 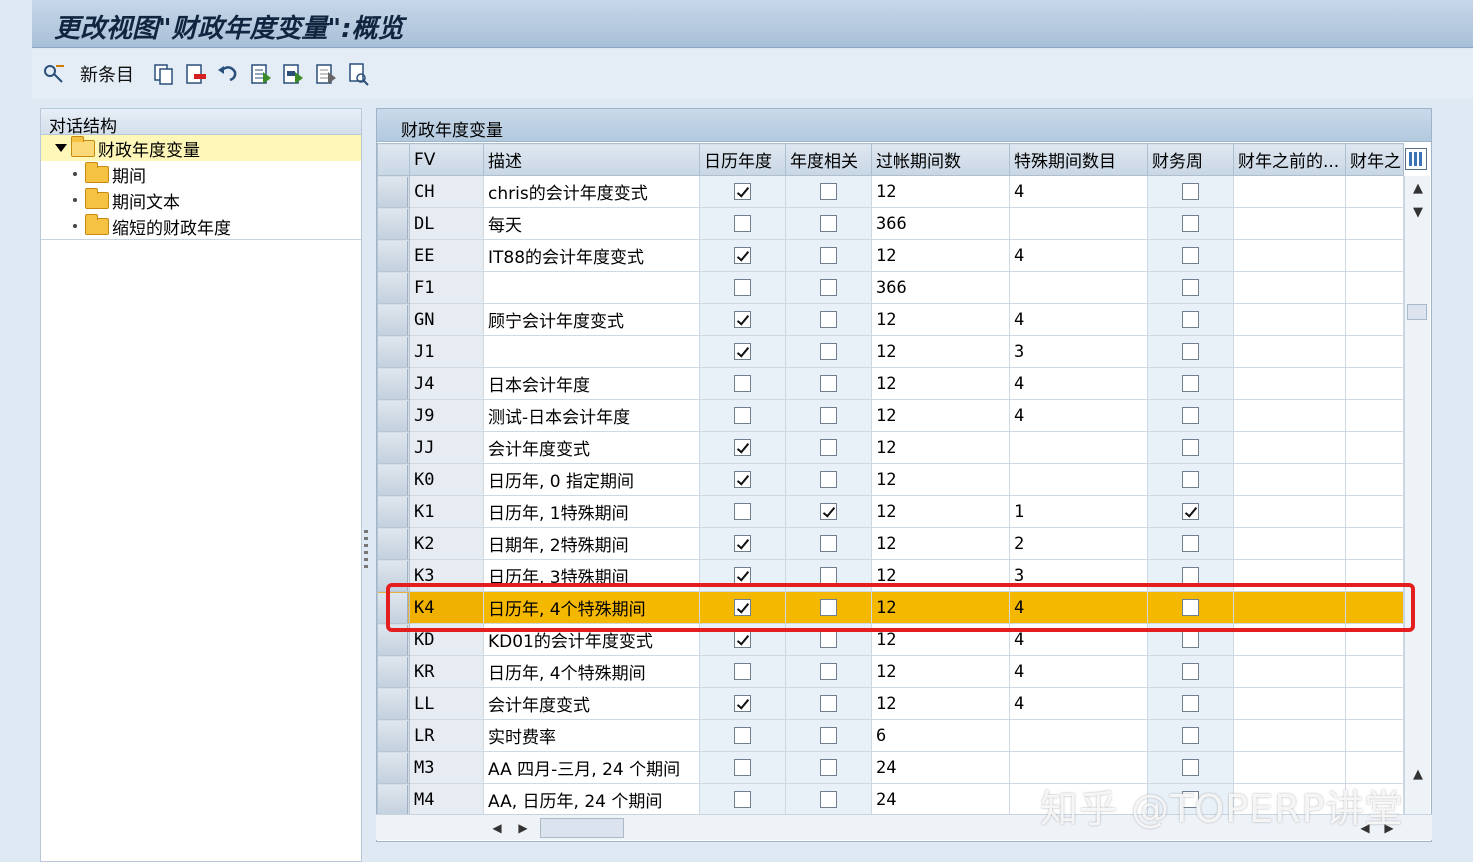 What do you see at coordinates (446, 767) in the screenshot?
I see `cell-fv: M3` at bounding box center [446, 767].